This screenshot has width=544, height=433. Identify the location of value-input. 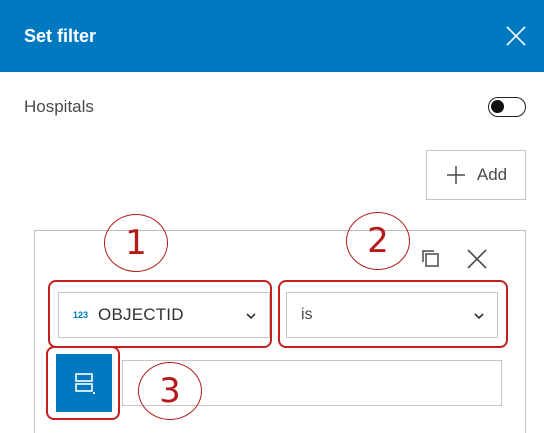
(312, 383).